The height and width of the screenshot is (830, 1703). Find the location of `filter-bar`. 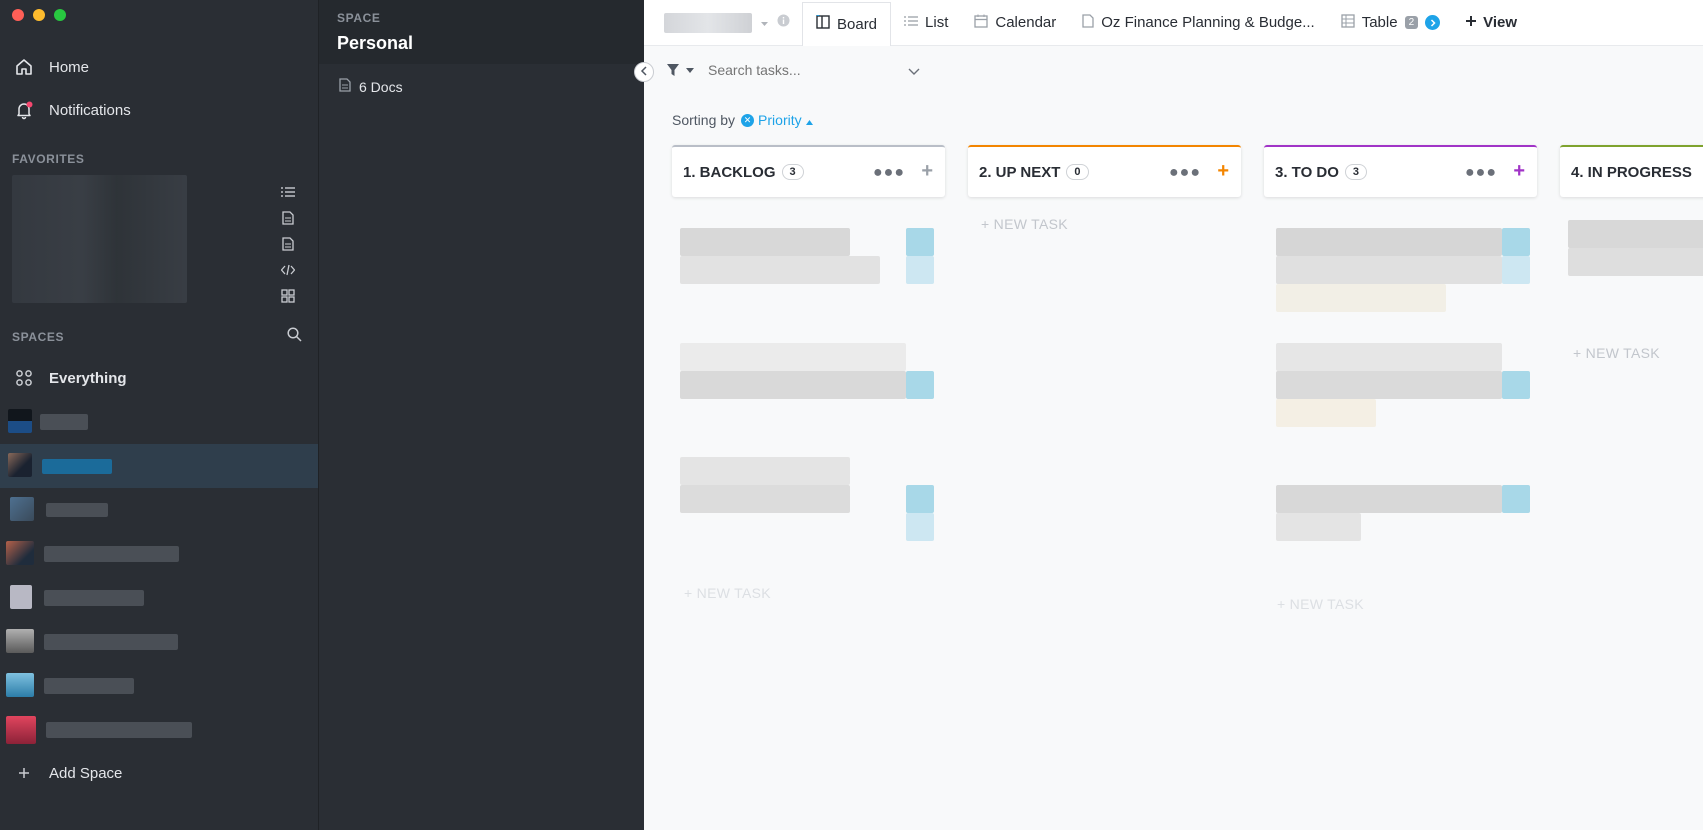

filter-bar is located at coordinates (793, 70).